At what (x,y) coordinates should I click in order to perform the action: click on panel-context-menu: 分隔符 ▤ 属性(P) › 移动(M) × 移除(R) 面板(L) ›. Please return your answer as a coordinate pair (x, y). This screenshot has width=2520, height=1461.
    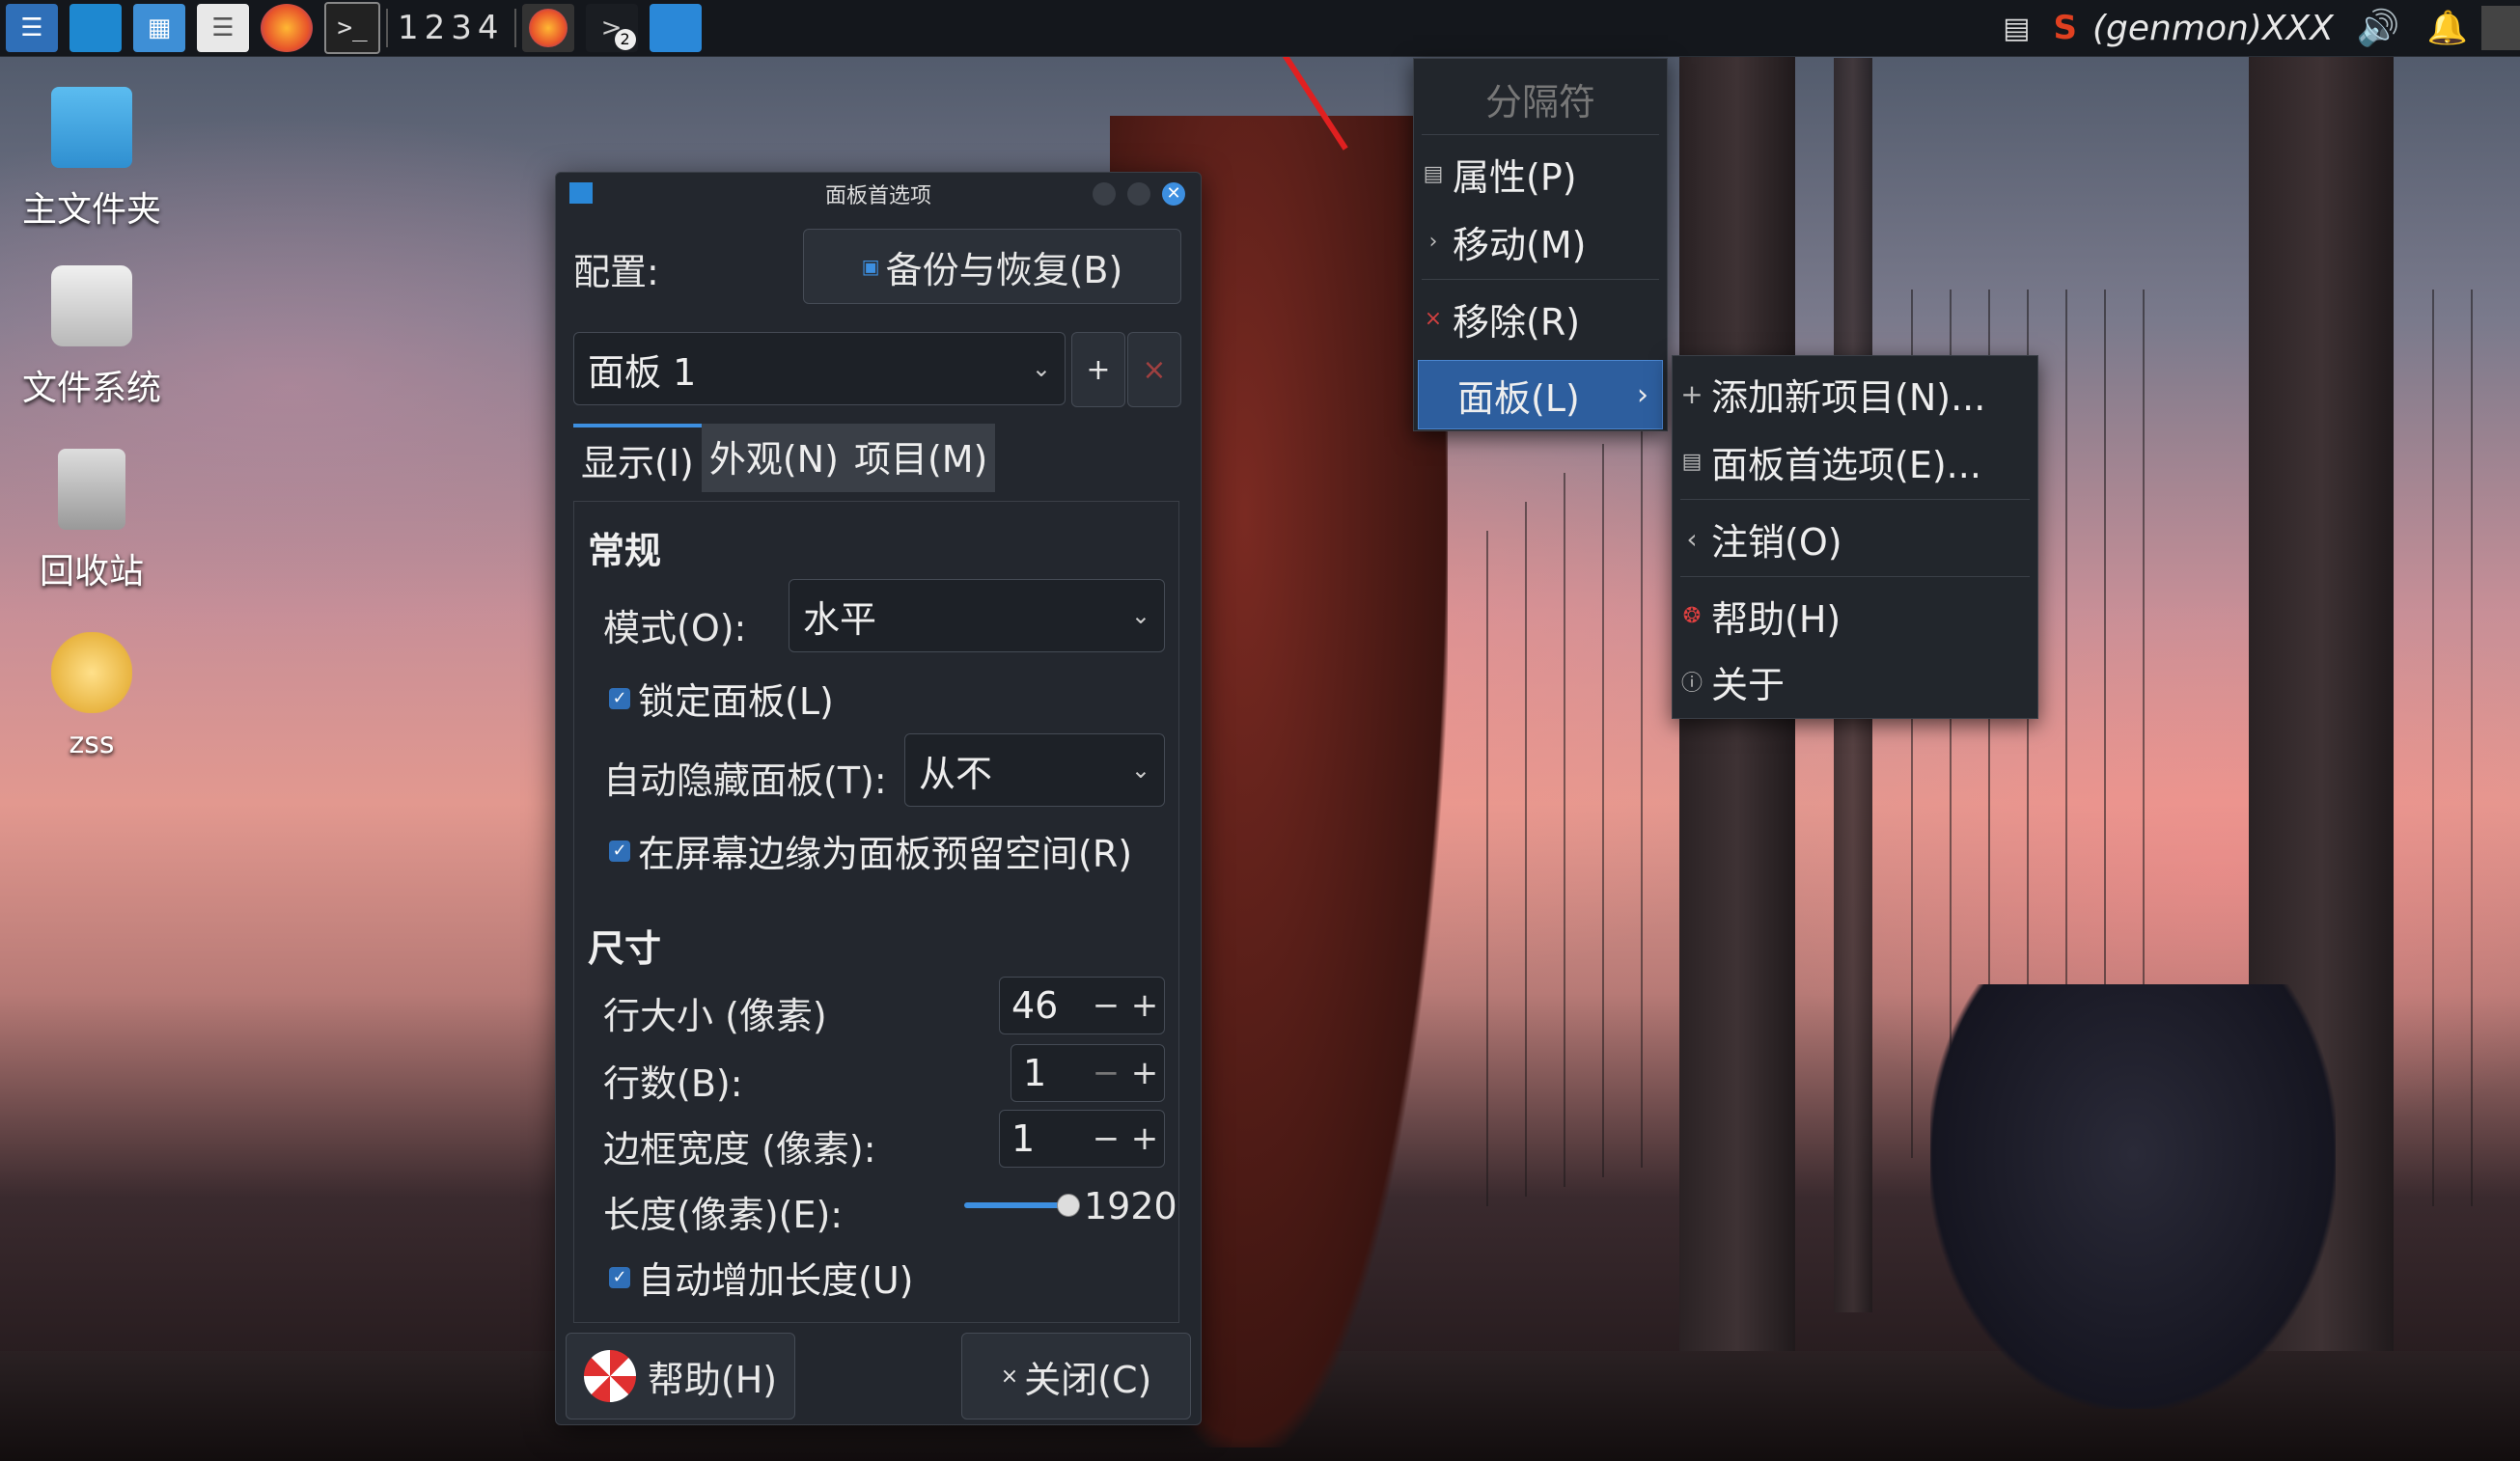
    Looking at the image, I should click on (1541, 244).